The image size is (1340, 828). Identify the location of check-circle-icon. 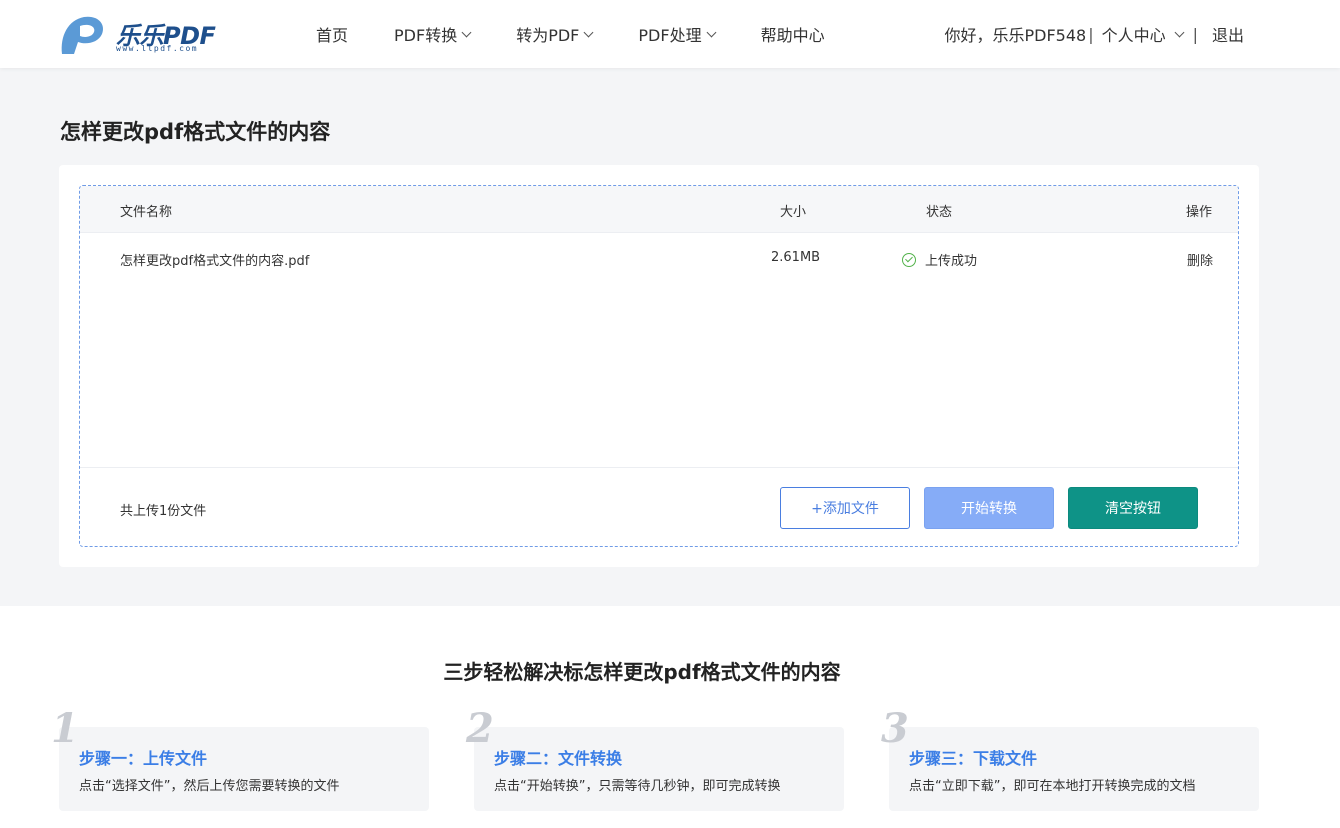
(909, 259).